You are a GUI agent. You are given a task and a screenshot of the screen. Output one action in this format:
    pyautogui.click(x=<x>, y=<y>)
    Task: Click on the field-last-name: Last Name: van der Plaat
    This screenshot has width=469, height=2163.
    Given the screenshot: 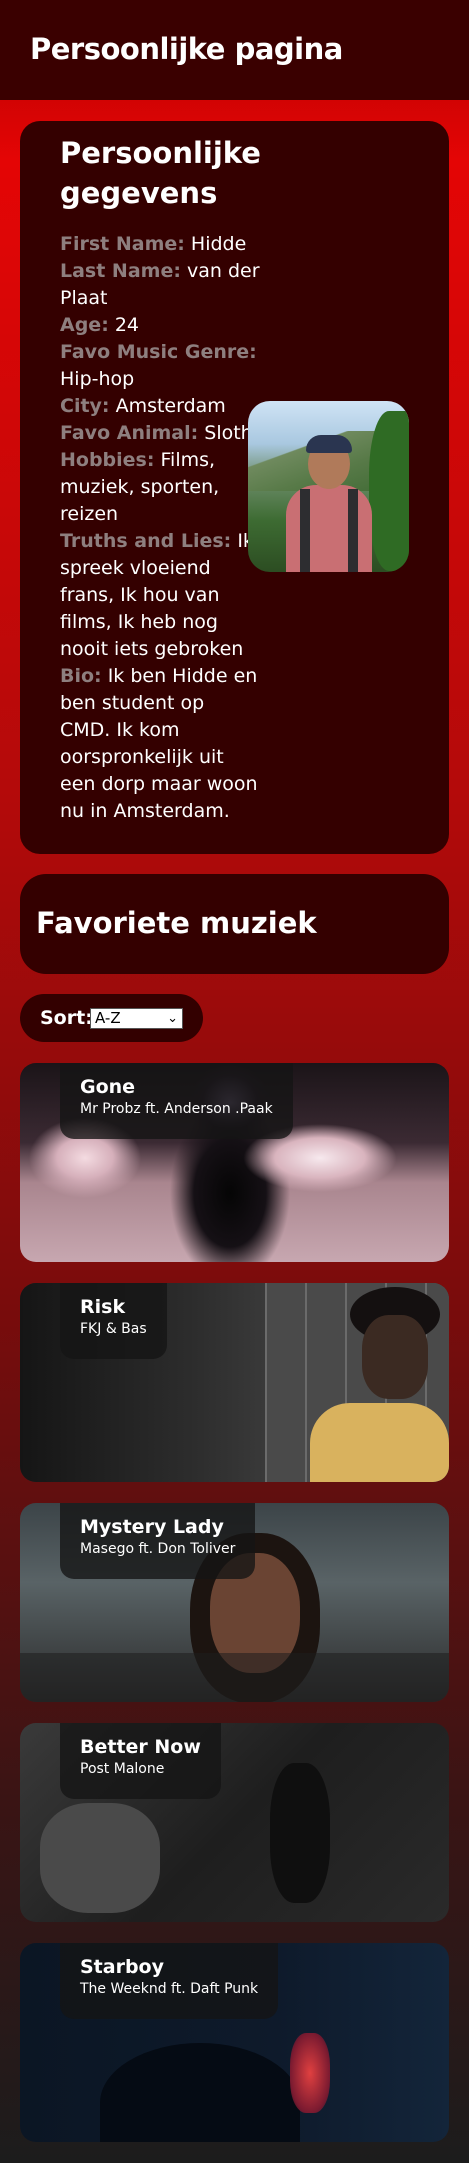 What is the action you would take?
    pyautogui.click(x=160, y=285)
    